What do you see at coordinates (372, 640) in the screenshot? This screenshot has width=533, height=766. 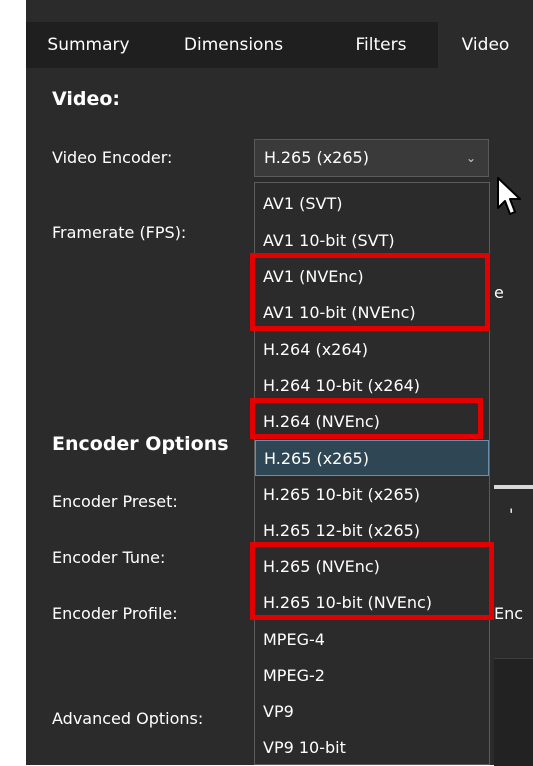 I see `encoder-option: MPEG-4` at bounding box center [372, 640].